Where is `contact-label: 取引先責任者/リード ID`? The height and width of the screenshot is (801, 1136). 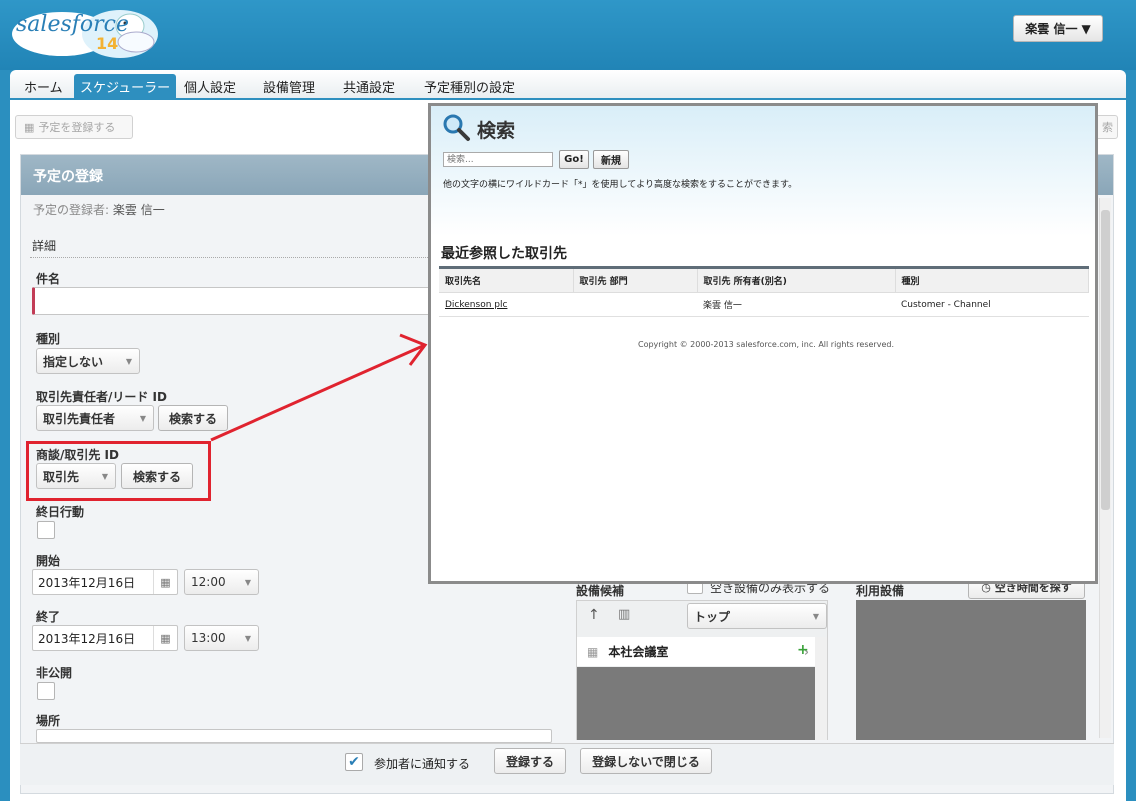 contact-label: 取引先責任者/リード ID is located at coordinates (101, 397).